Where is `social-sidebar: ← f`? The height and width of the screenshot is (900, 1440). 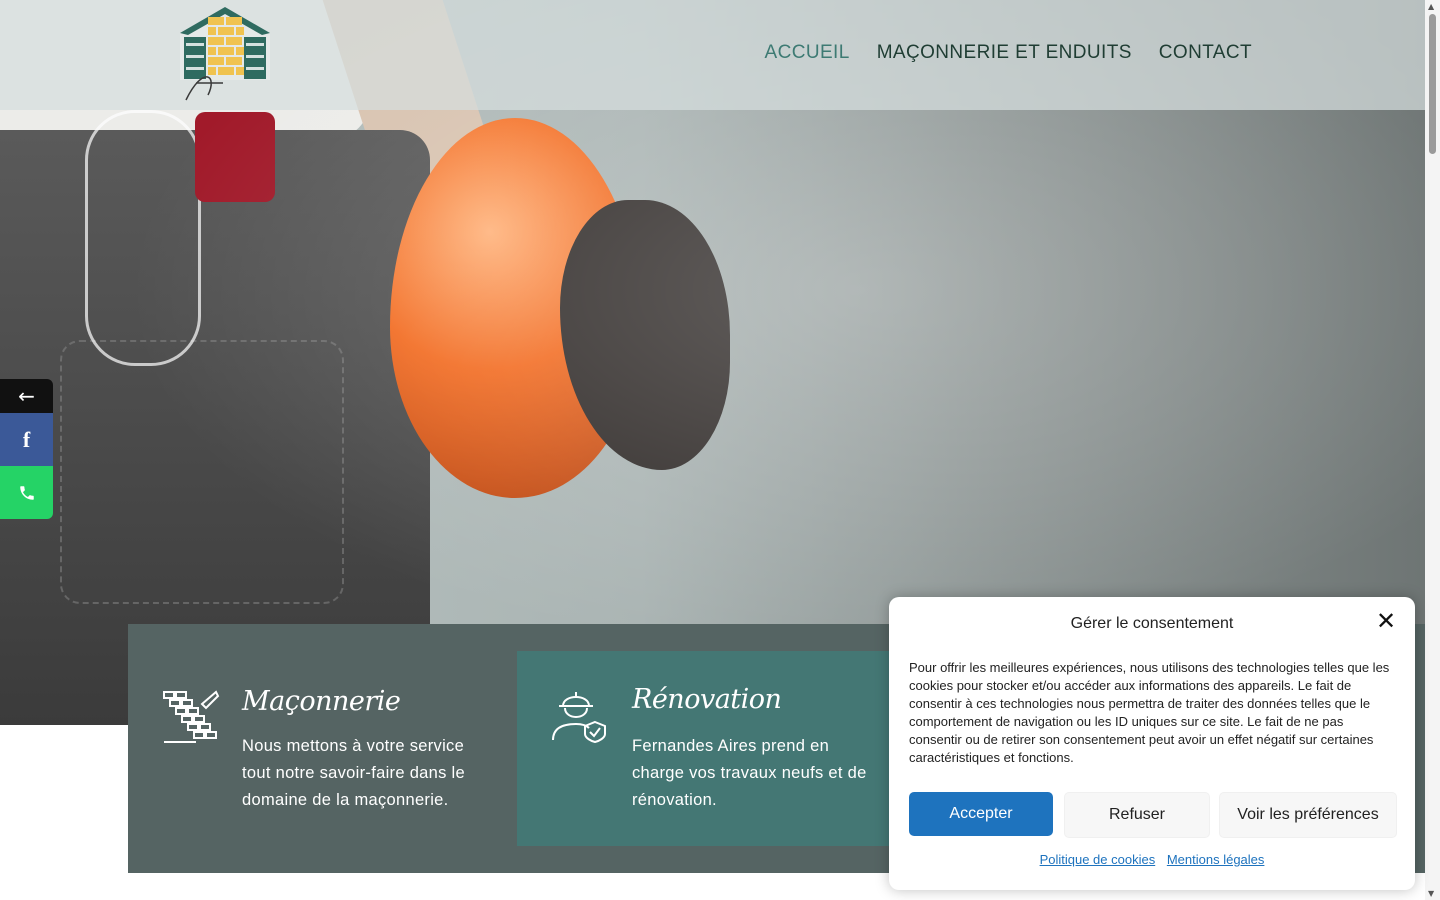 social-sidebar: ← f is located at coordinates (26, 449).